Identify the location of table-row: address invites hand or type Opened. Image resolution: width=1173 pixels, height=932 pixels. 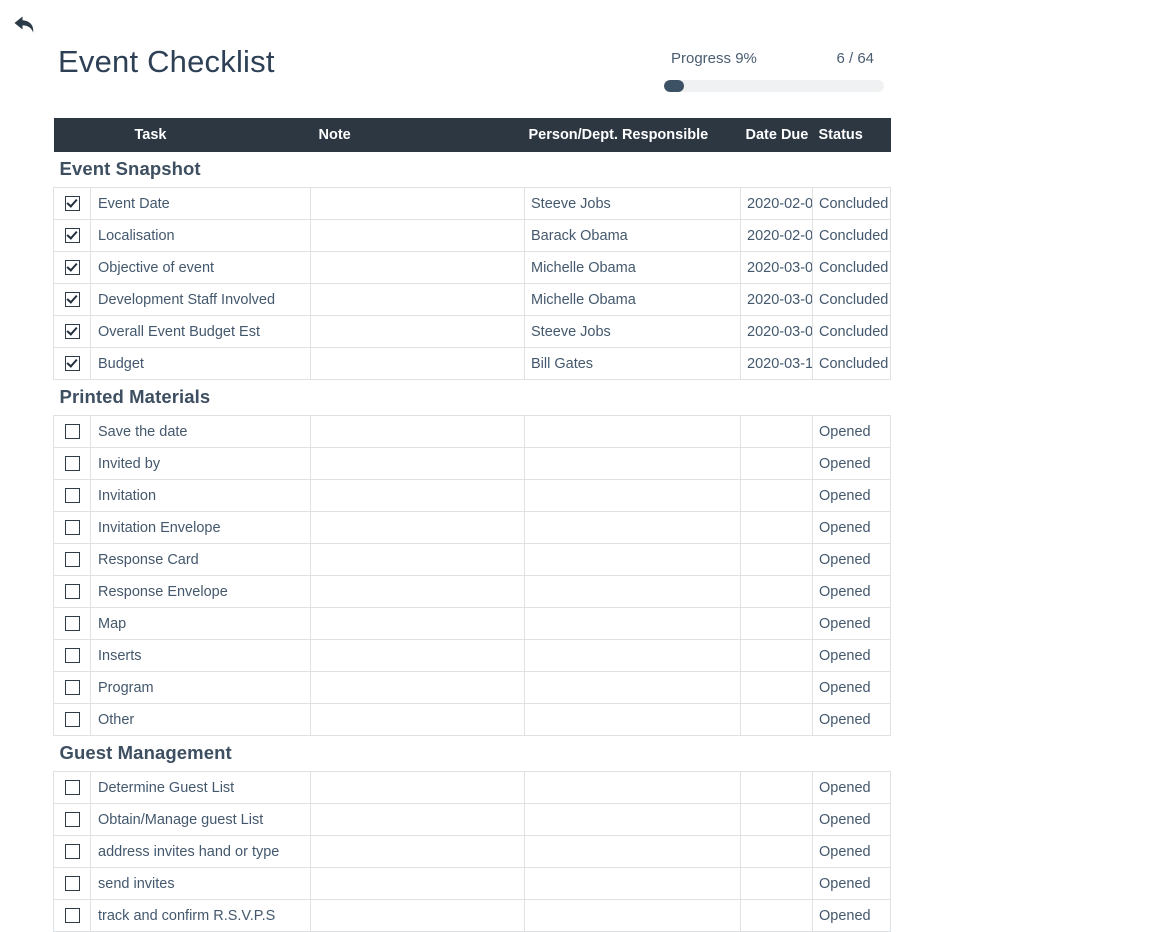
(472, 851).